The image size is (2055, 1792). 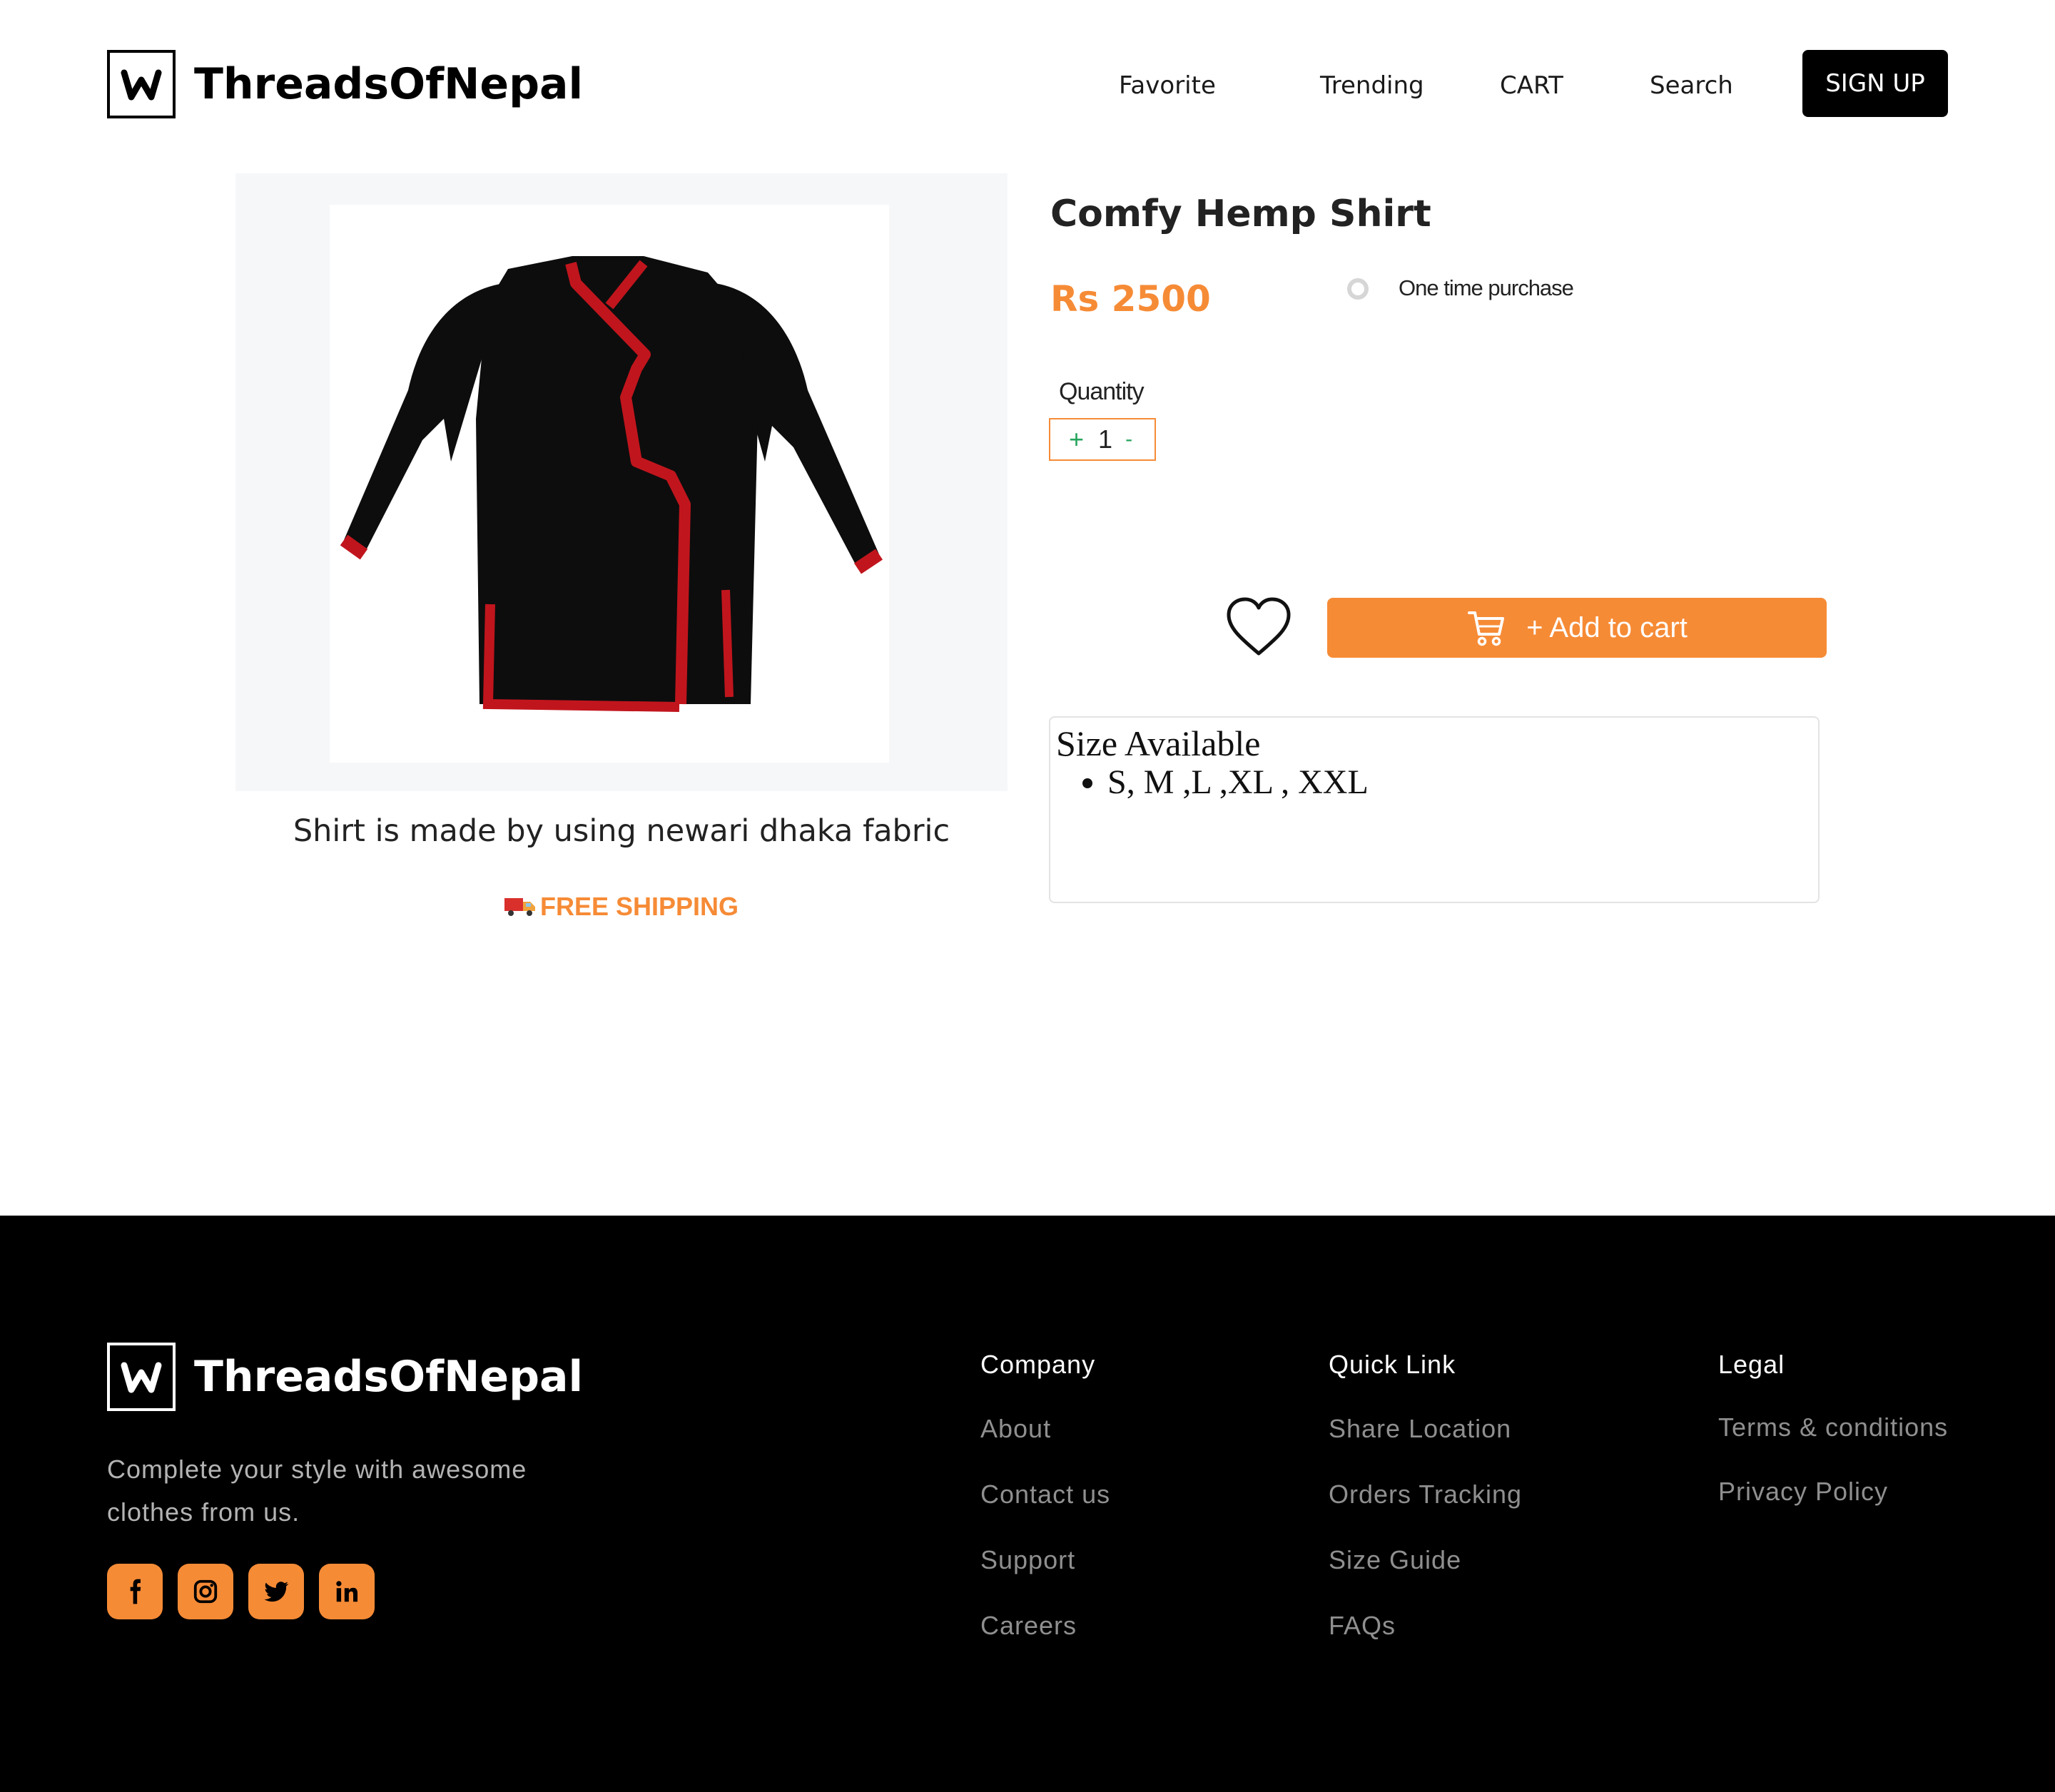 I want to click on quantity-increase-button: +, so click(x=1076, y=439).